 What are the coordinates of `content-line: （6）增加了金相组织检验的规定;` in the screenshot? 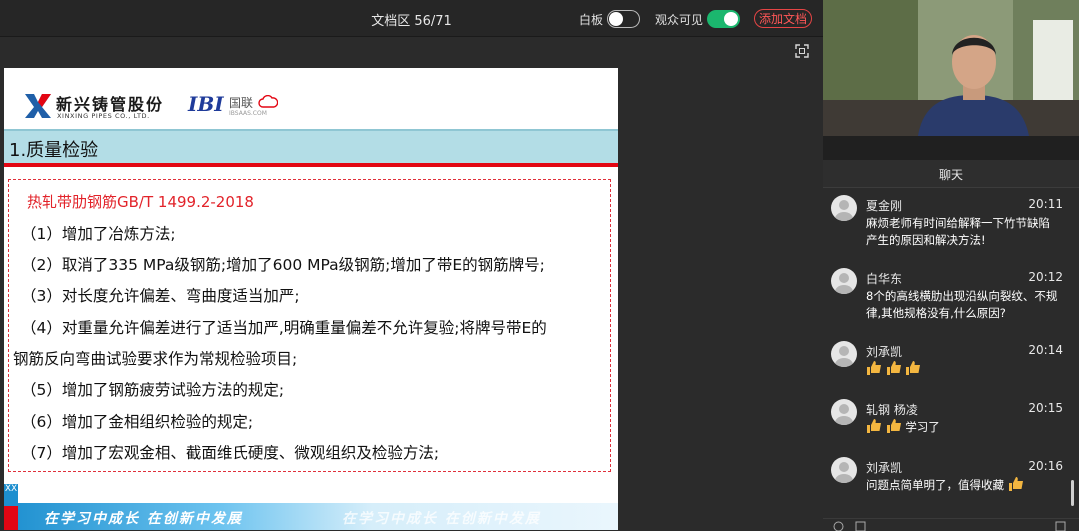 It's located at (137, 422).